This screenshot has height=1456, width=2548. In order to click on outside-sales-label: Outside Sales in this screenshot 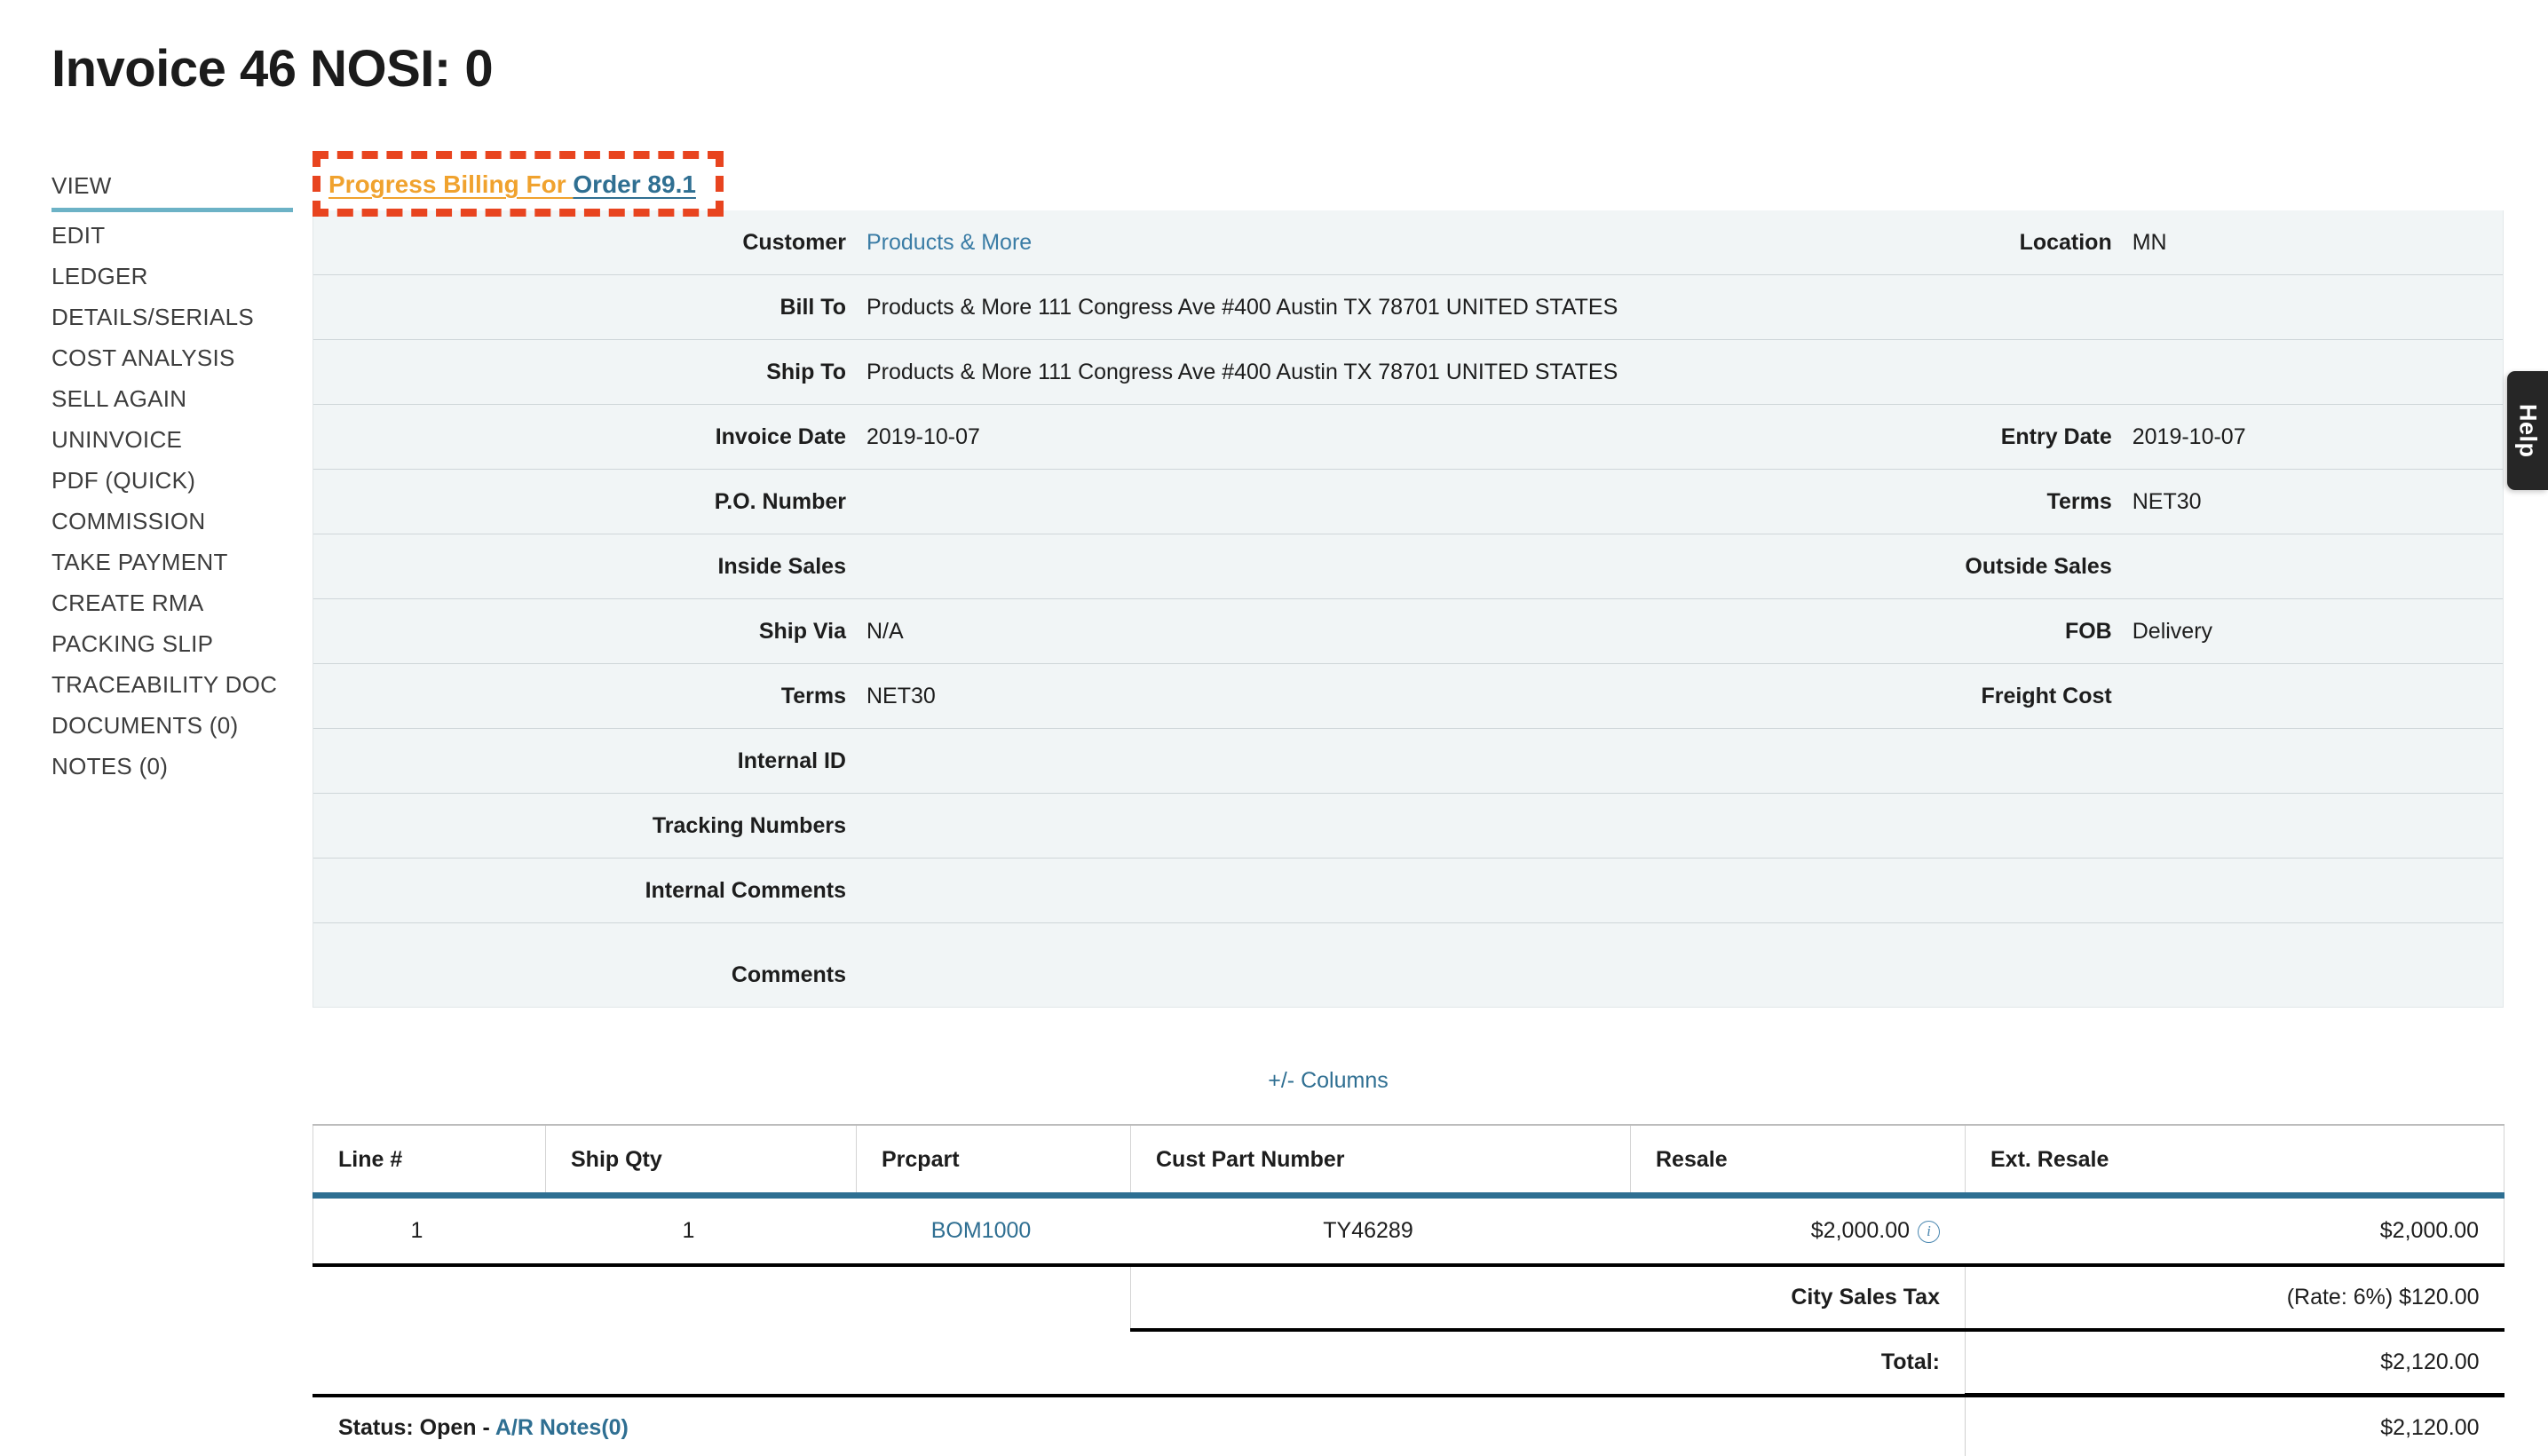, I will do `click(2039, 566)`.